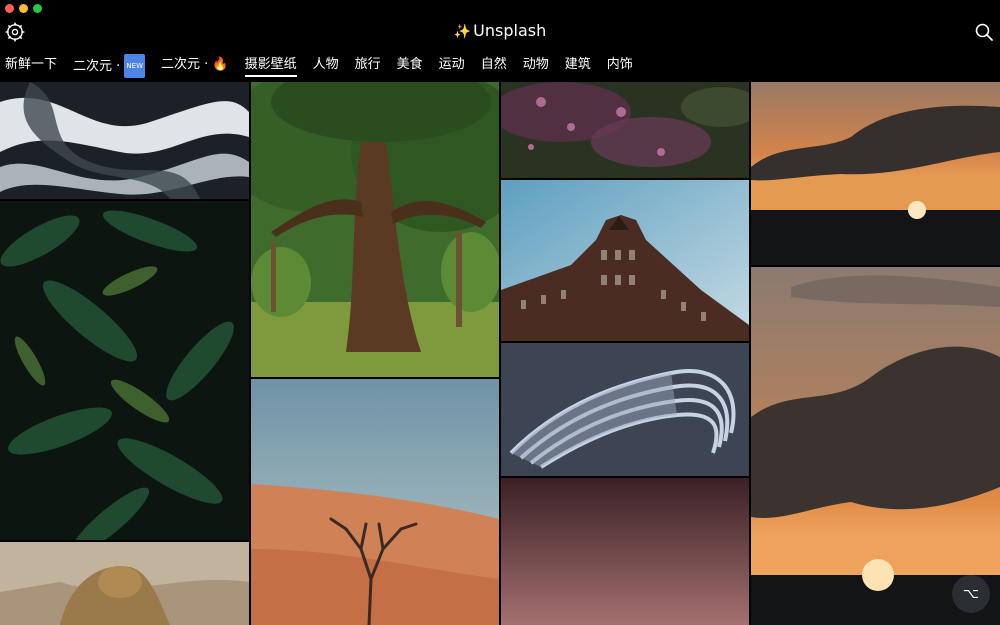 The width and height of the screenshot is (1000, 625). I want to click on photo-tile-abstract-swirl, so click(124, 140).